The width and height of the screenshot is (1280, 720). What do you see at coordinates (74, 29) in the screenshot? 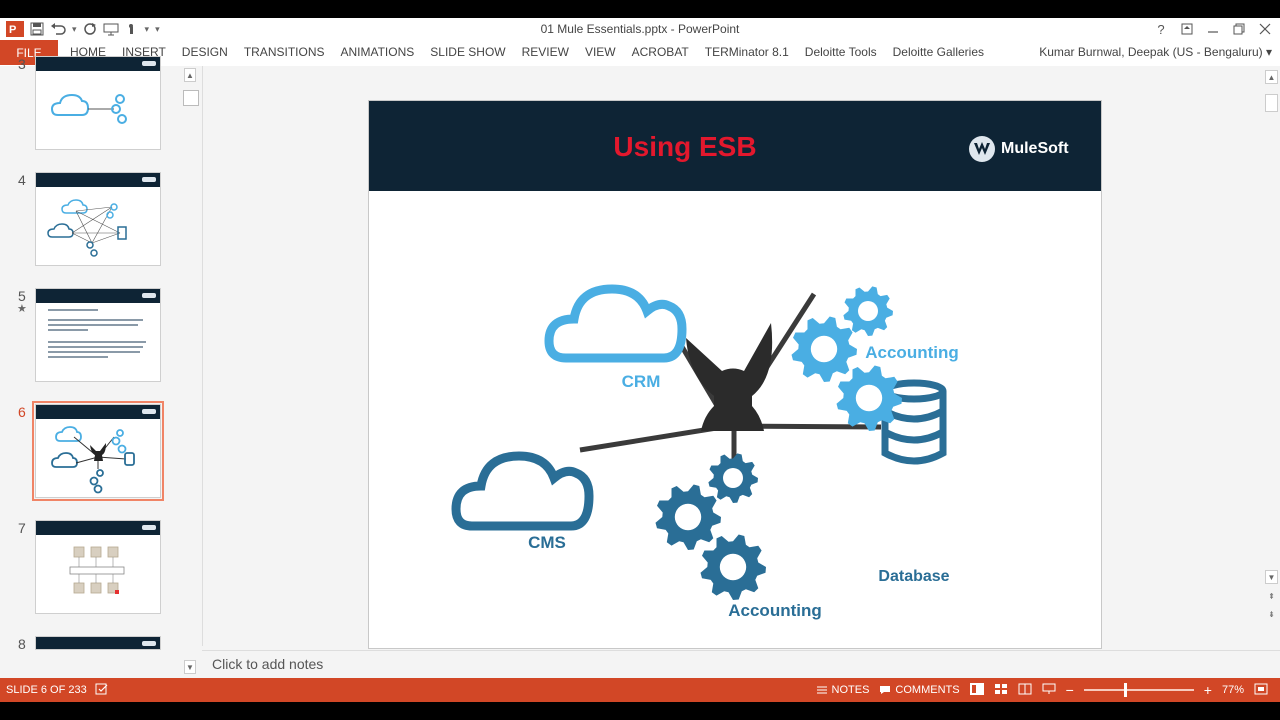
I see `undo-dropdown-icon: ▾` at bounding box center [74, 29].